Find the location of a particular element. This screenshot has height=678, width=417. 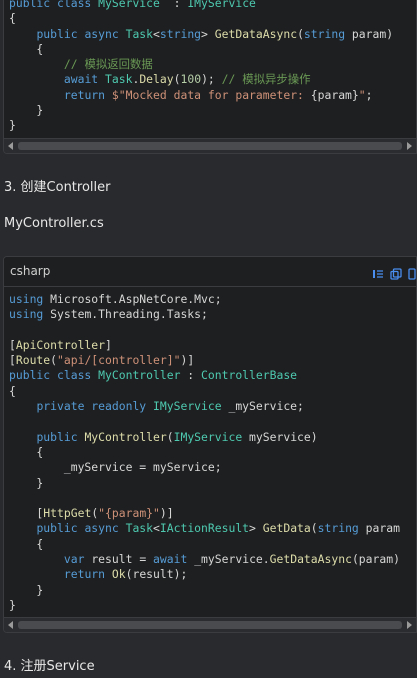

code-token: param is located at coordinates (379, 528).